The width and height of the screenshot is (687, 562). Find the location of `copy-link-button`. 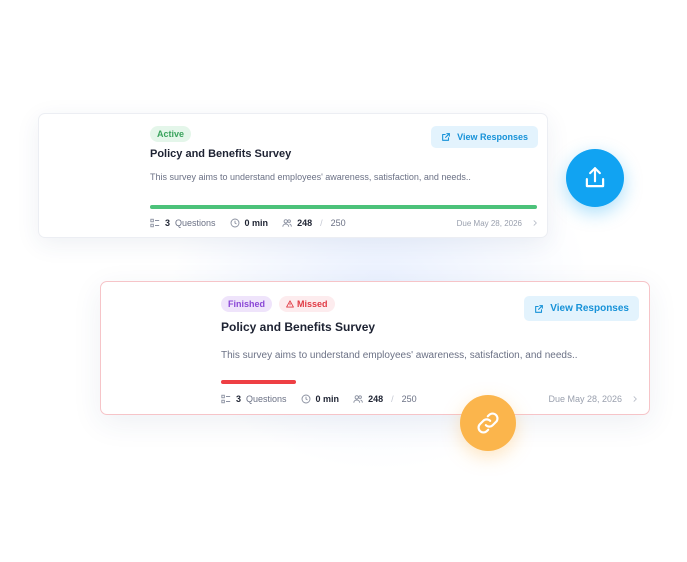

copy-link-button is located at coordinates (488, 423).